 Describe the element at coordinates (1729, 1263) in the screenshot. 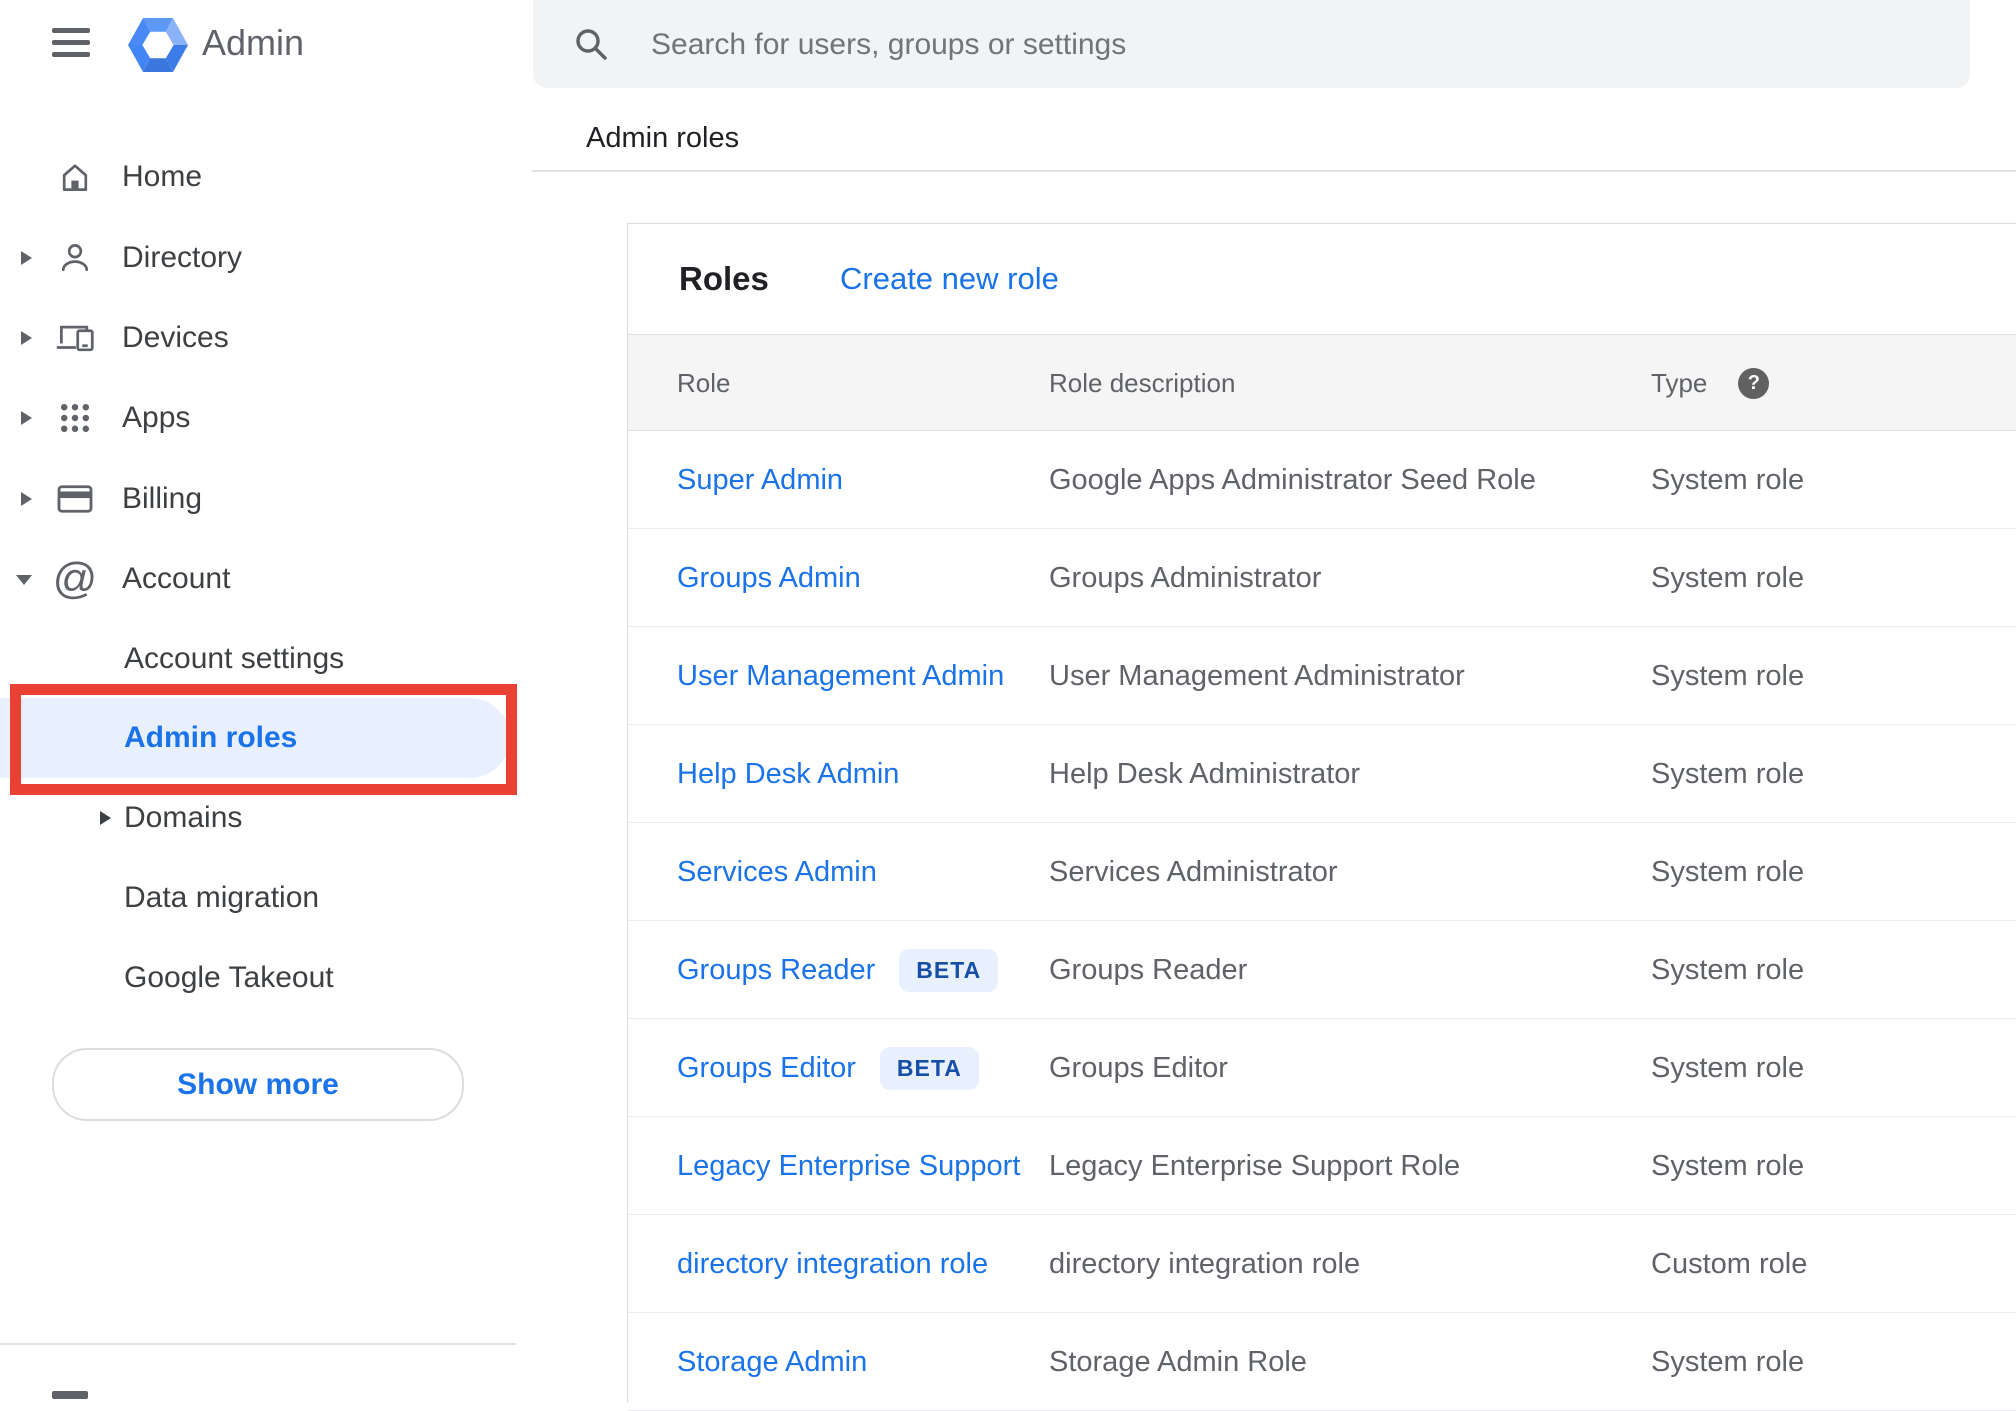

I see `role-type: Custom role` at that location.